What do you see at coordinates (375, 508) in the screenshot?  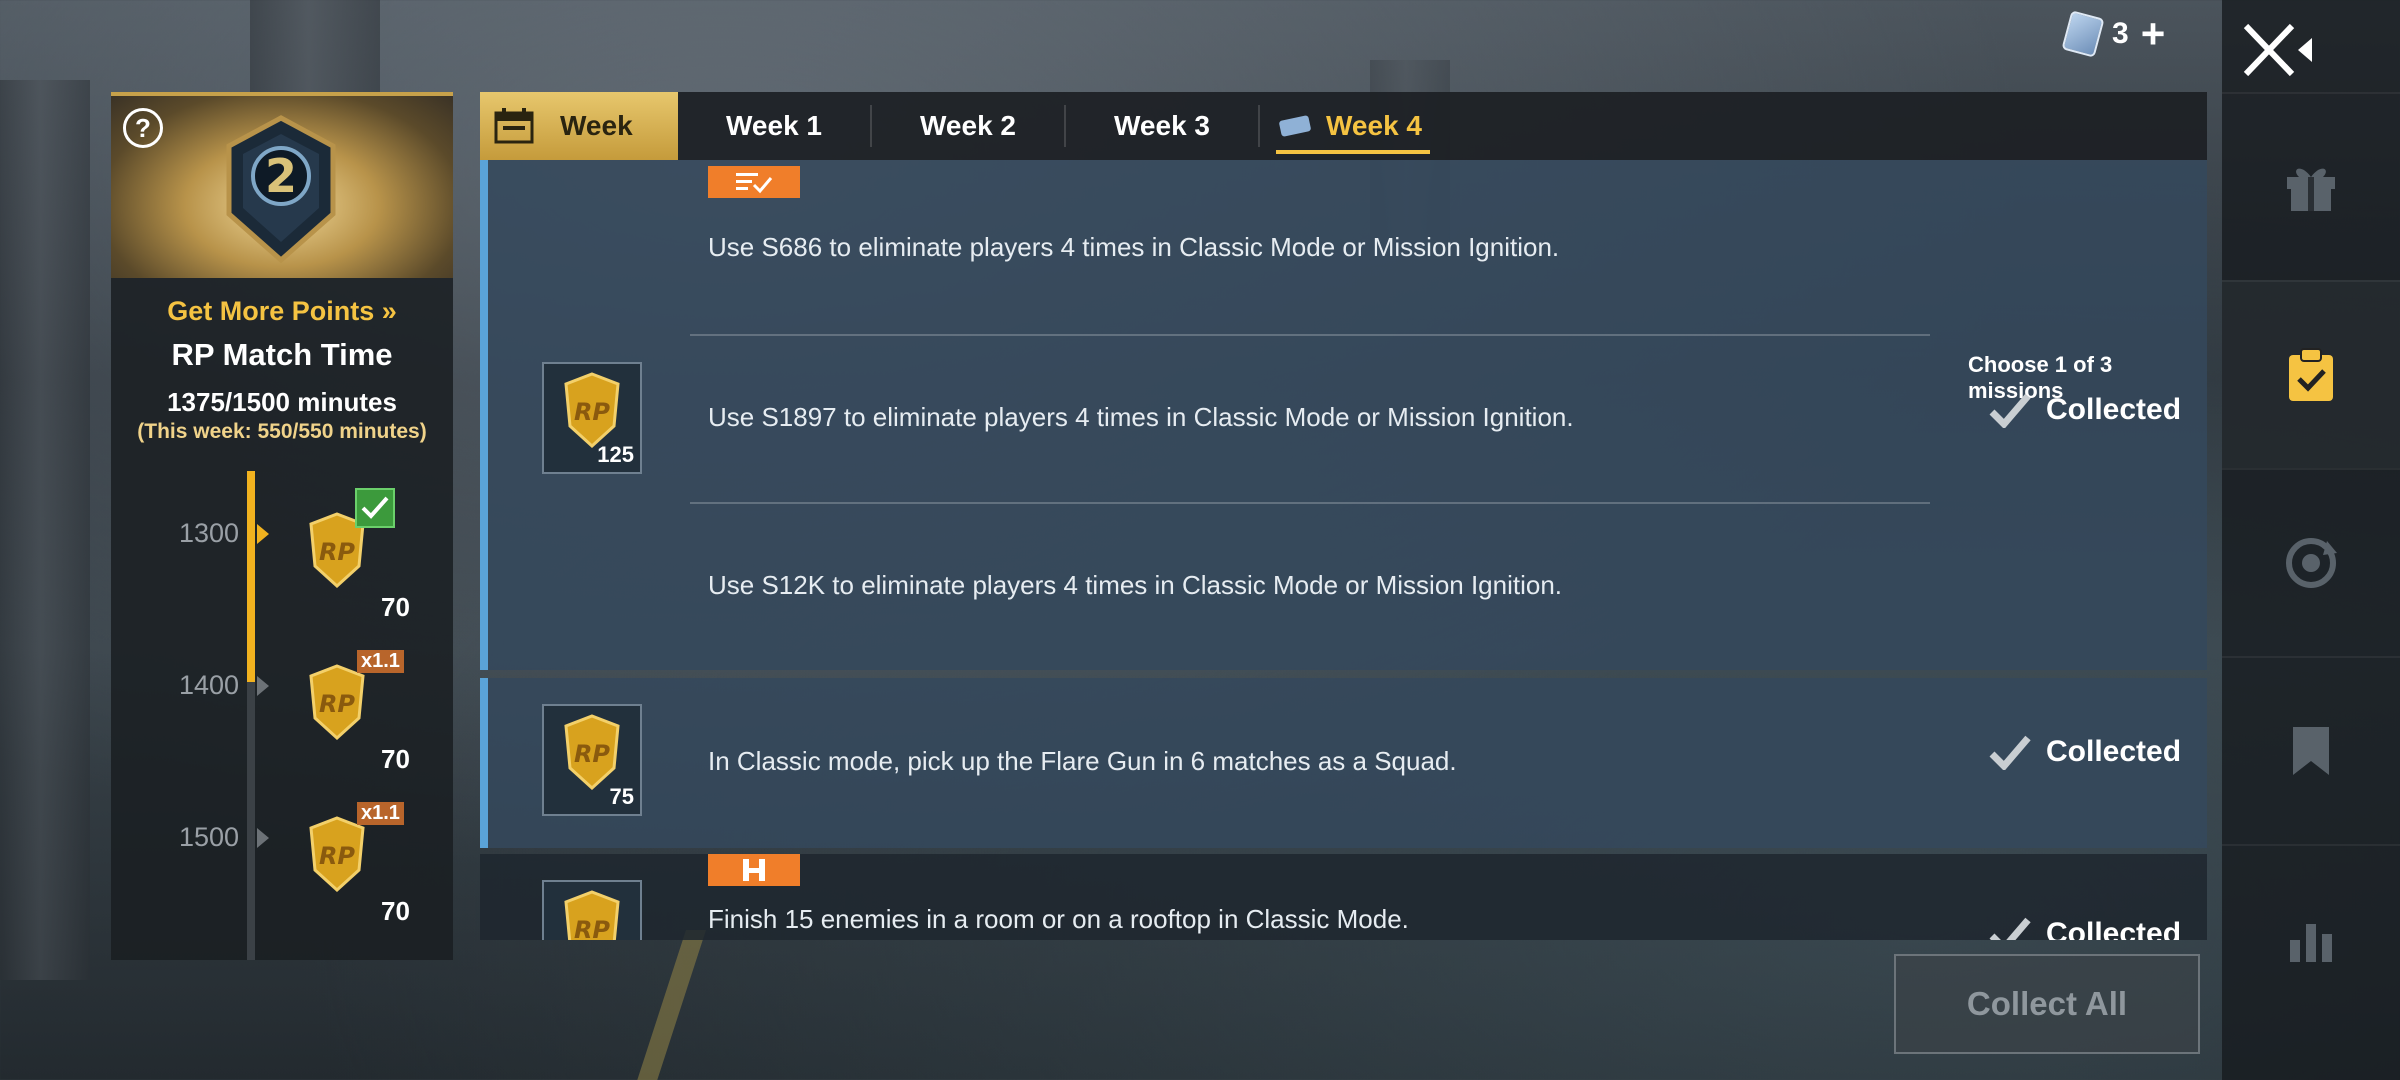 I see `claimed-check-icon` at bounding box center [375, 508].